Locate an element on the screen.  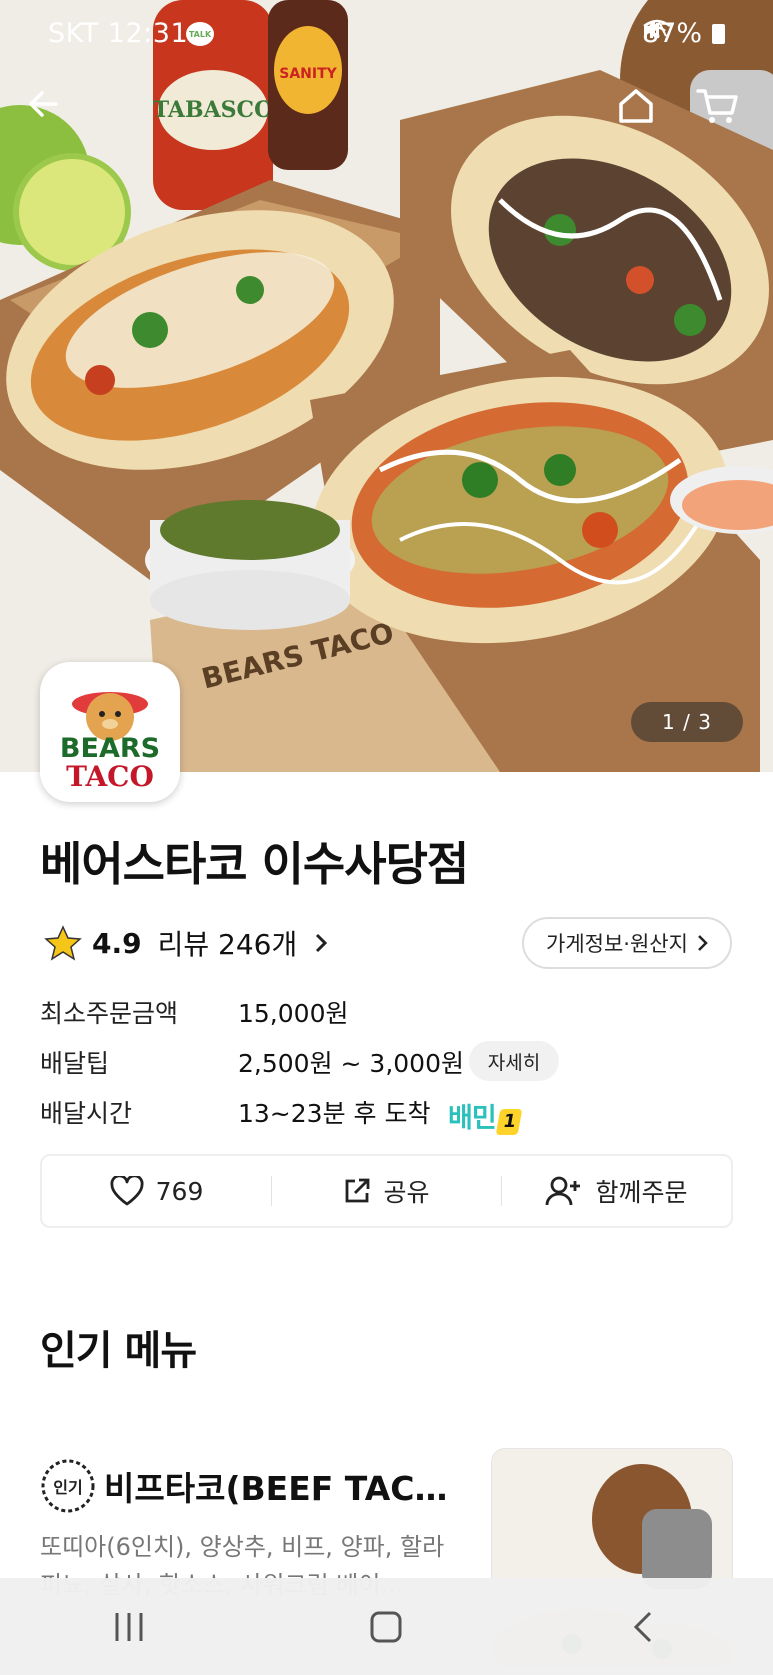
arrow-left-icon is located at coordinates (43, 104).